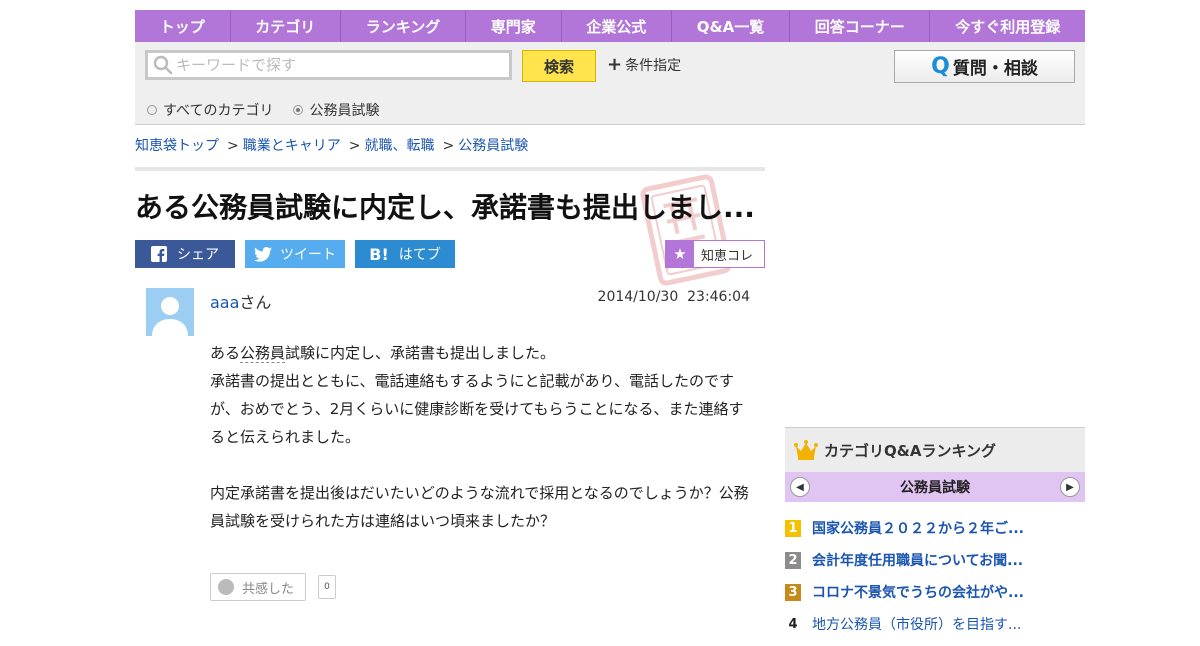  I want to click on ranking-category: 公務員試験, so click(935, 488).